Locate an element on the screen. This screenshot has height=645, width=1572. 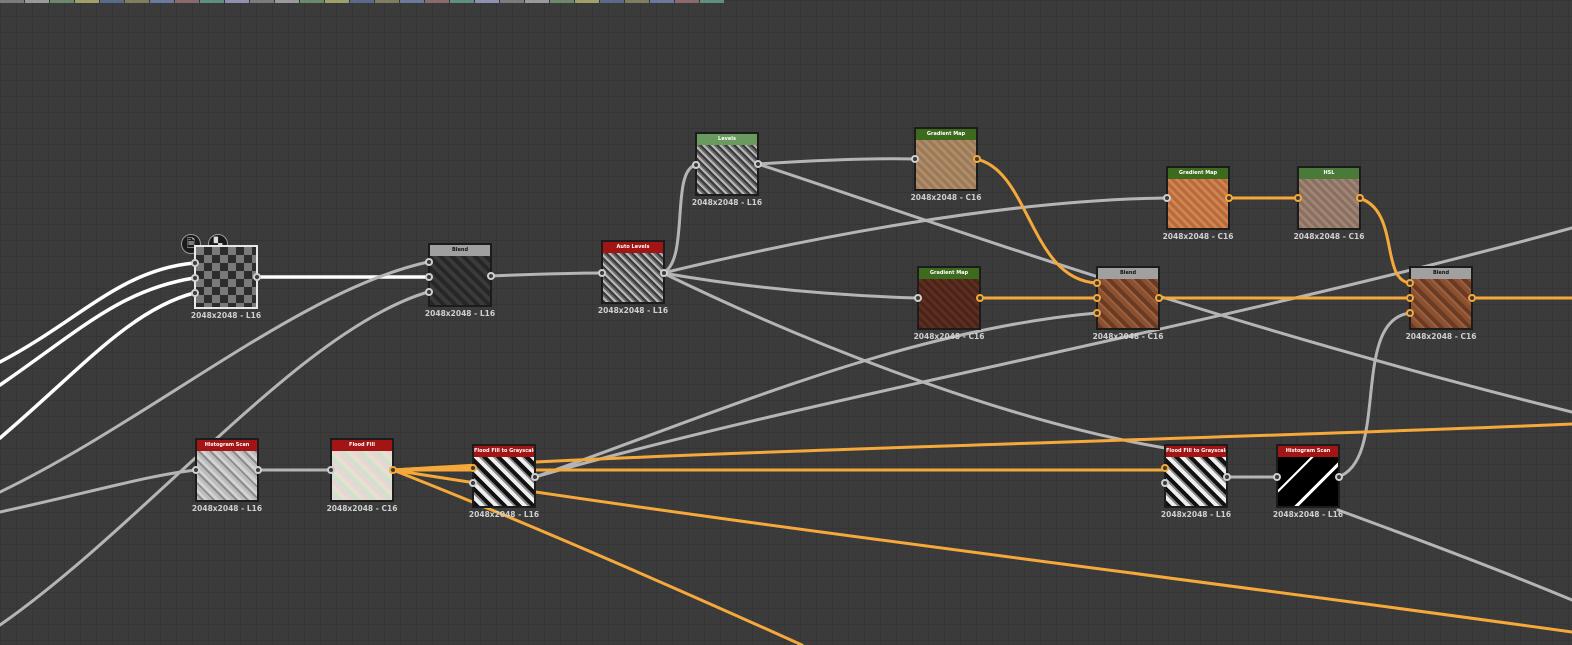
node-flood-fill: Flood Fill is located at coordinates (362, 470).